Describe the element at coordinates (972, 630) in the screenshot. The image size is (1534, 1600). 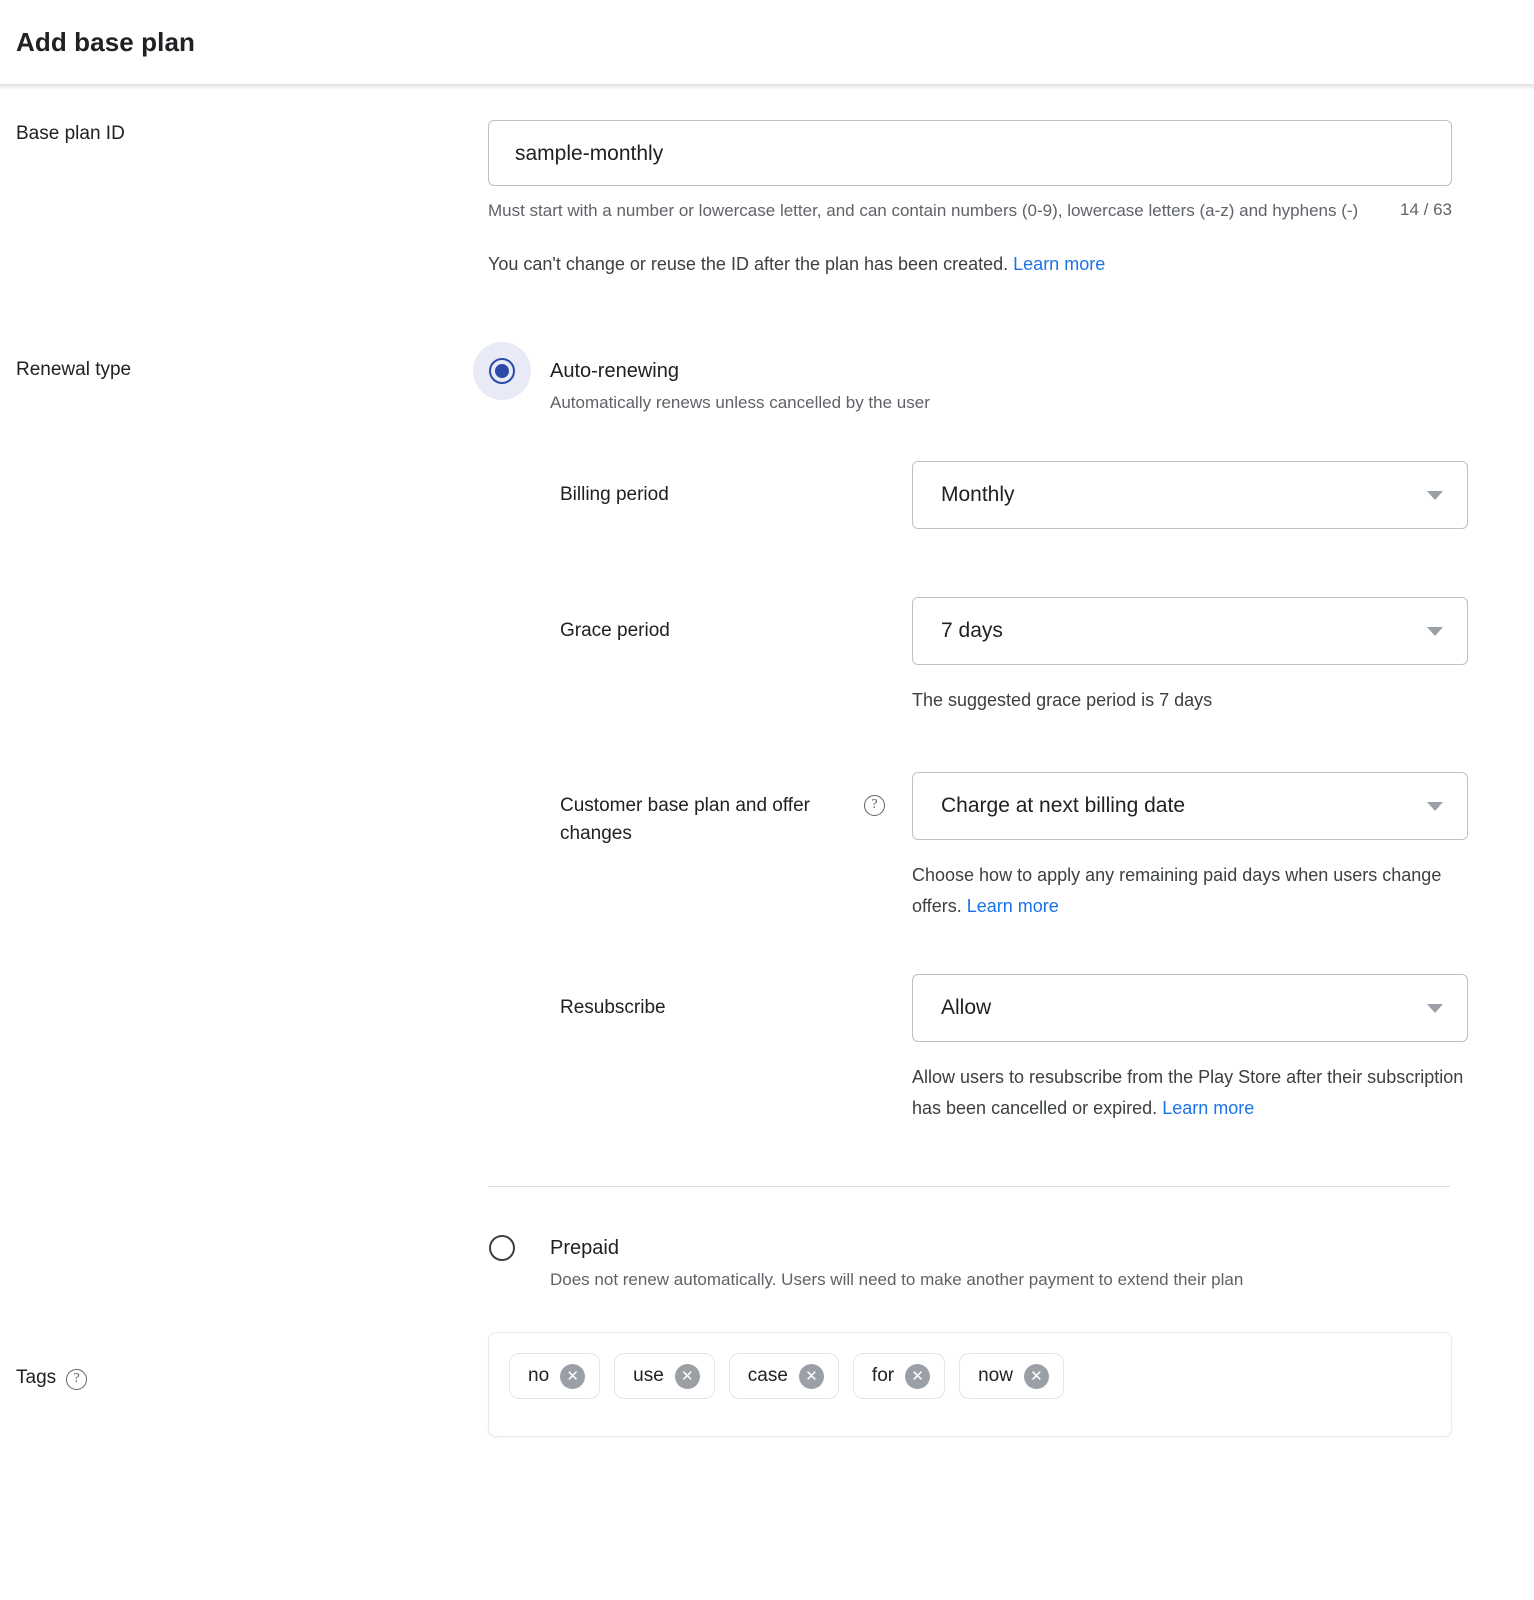
I see `grace-period-value: 7 days` at that location.